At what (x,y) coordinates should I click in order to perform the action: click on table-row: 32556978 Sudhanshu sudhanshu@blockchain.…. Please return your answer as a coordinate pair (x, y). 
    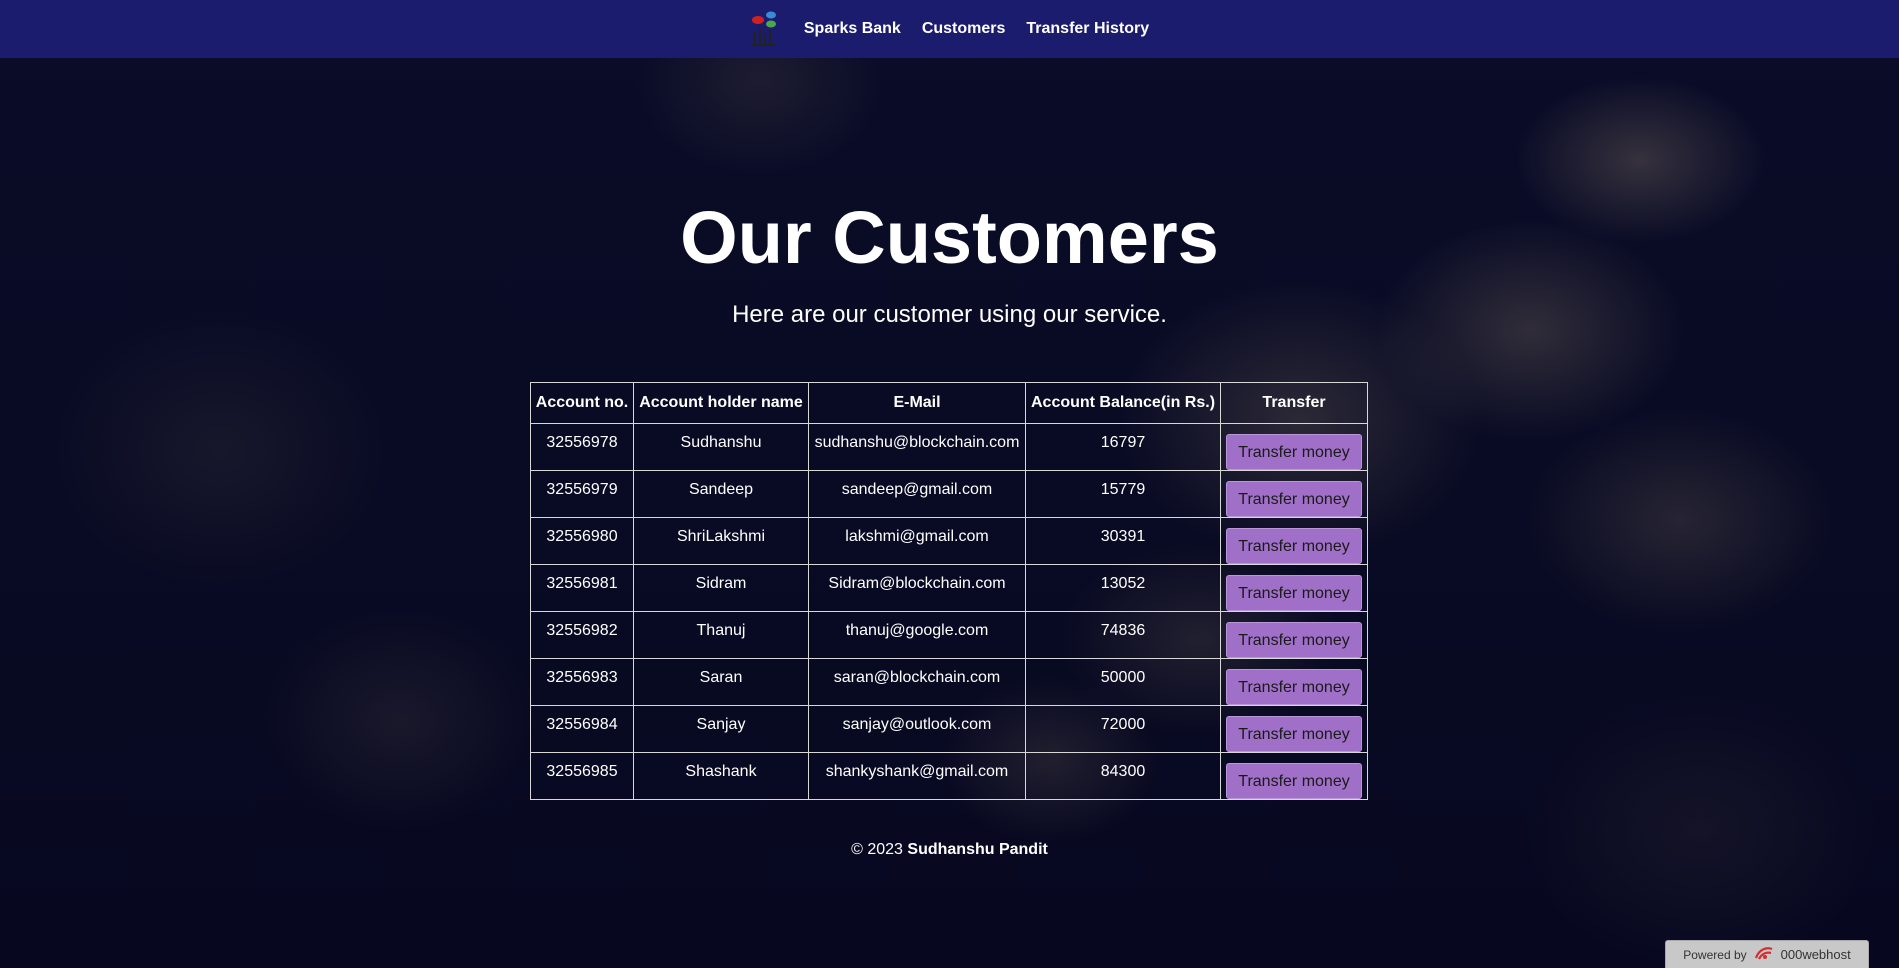
    Looking at the image, I should click on (949, 447).